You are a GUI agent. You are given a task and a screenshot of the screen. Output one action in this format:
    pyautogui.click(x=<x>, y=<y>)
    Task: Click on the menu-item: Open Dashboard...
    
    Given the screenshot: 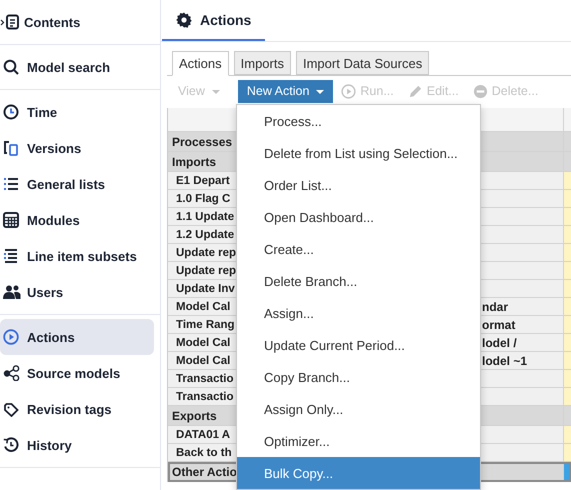 What is the action you would take?
    pyautogui.click(x=358, y=217)
    